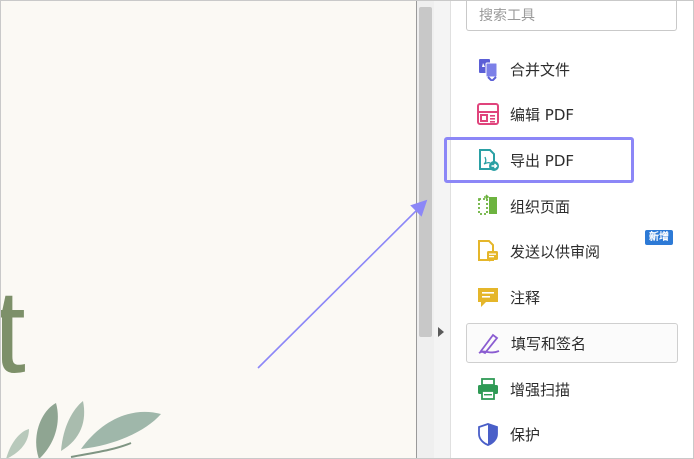 This screenshot has width=694, height=459. Describe the element at coordinates (488, 69) in the screenshot. I see `combine-files-icon` at that location.